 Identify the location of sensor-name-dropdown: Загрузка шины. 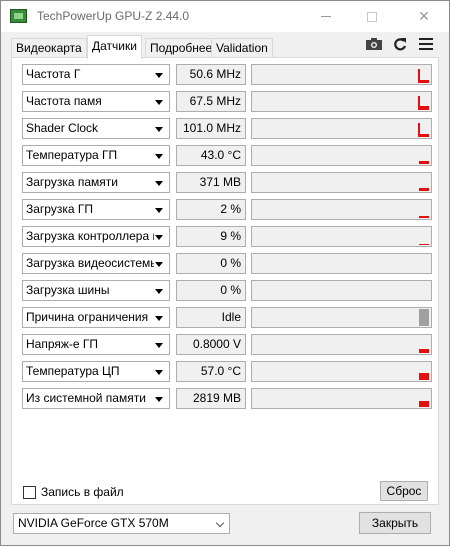
(96, 290).